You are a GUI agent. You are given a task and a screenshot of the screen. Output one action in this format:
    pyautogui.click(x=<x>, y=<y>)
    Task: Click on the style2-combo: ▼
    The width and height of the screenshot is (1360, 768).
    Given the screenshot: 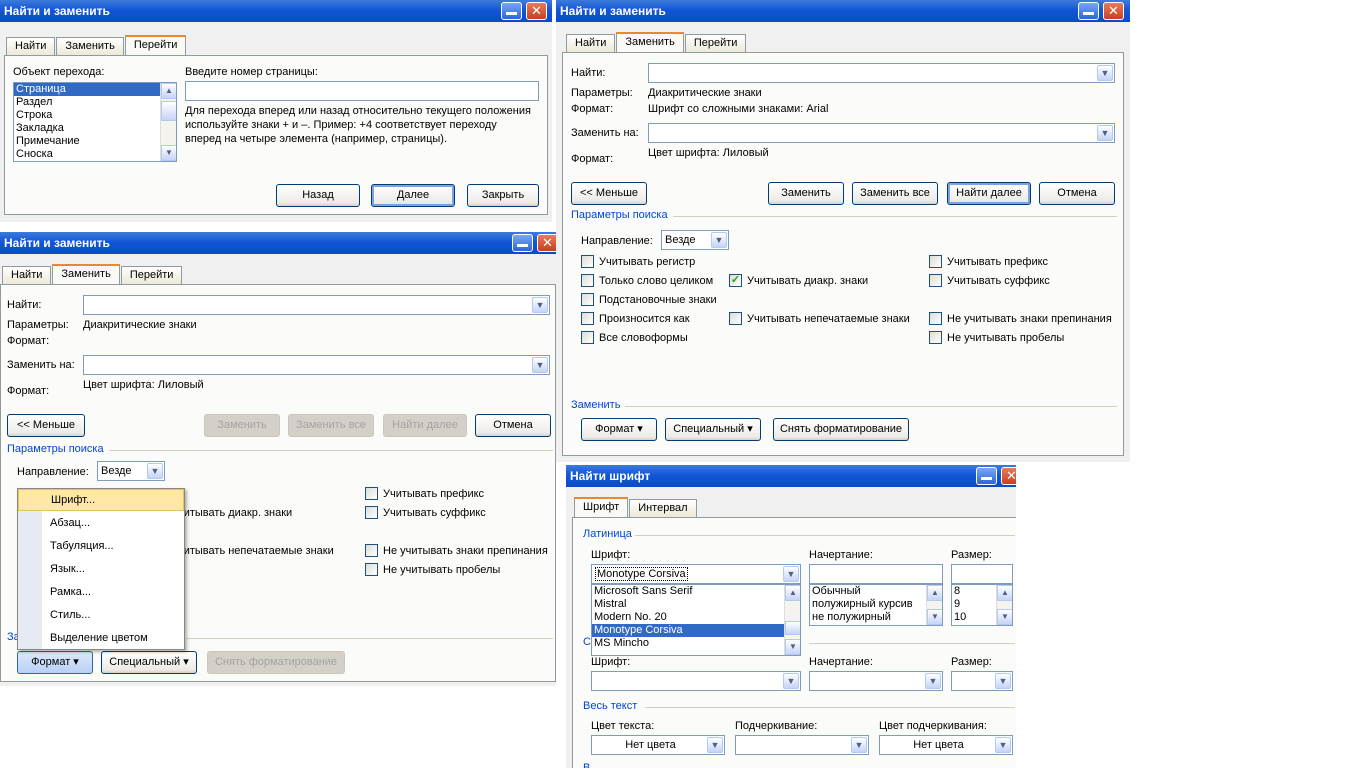 What is the action you would take?
    pyautogui.click(x=876, y=681)
    